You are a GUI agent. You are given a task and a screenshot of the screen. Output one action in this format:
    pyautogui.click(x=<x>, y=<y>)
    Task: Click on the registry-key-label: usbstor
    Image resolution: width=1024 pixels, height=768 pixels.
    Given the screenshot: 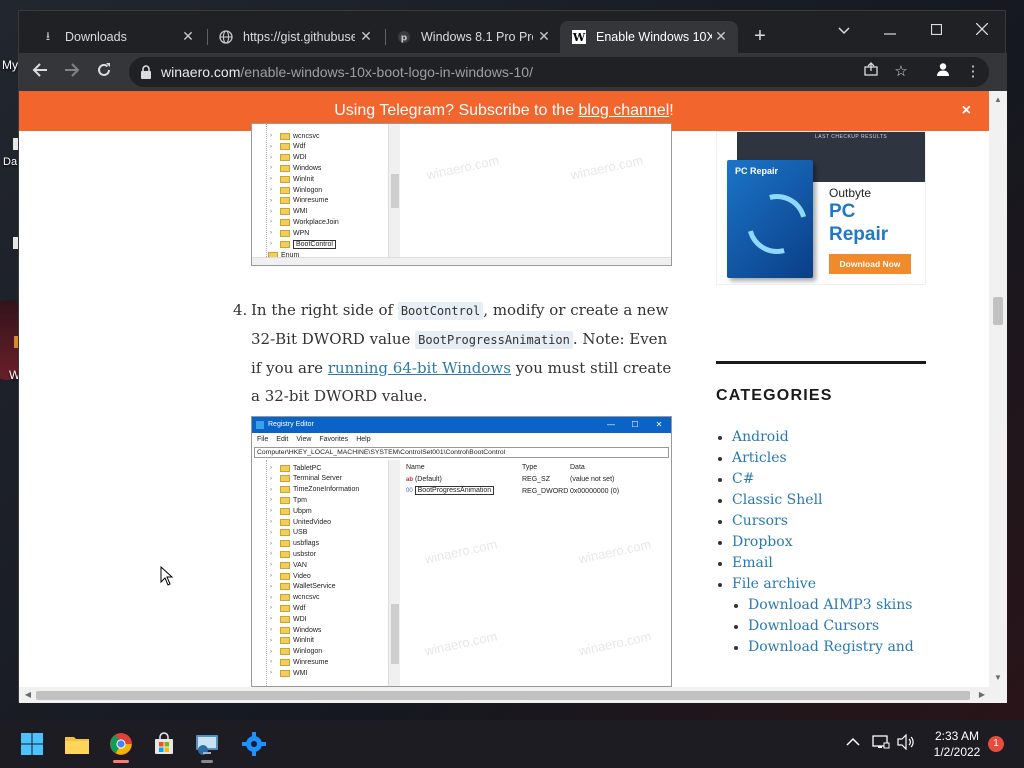 What is the action you would take?
    pyautogui.click(x=304, y=554)
    